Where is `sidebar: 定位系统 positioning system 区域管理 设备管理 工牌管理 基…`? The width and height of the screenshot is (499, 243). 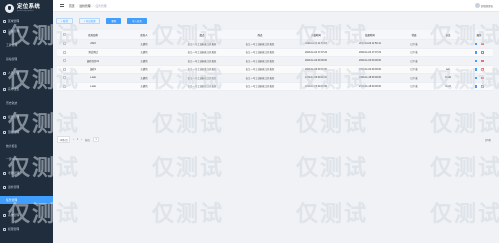
sidebar: 定位系统 positioning system 区域管理 设备管理 工牌管理 基… is located at coordinates (26, 121).